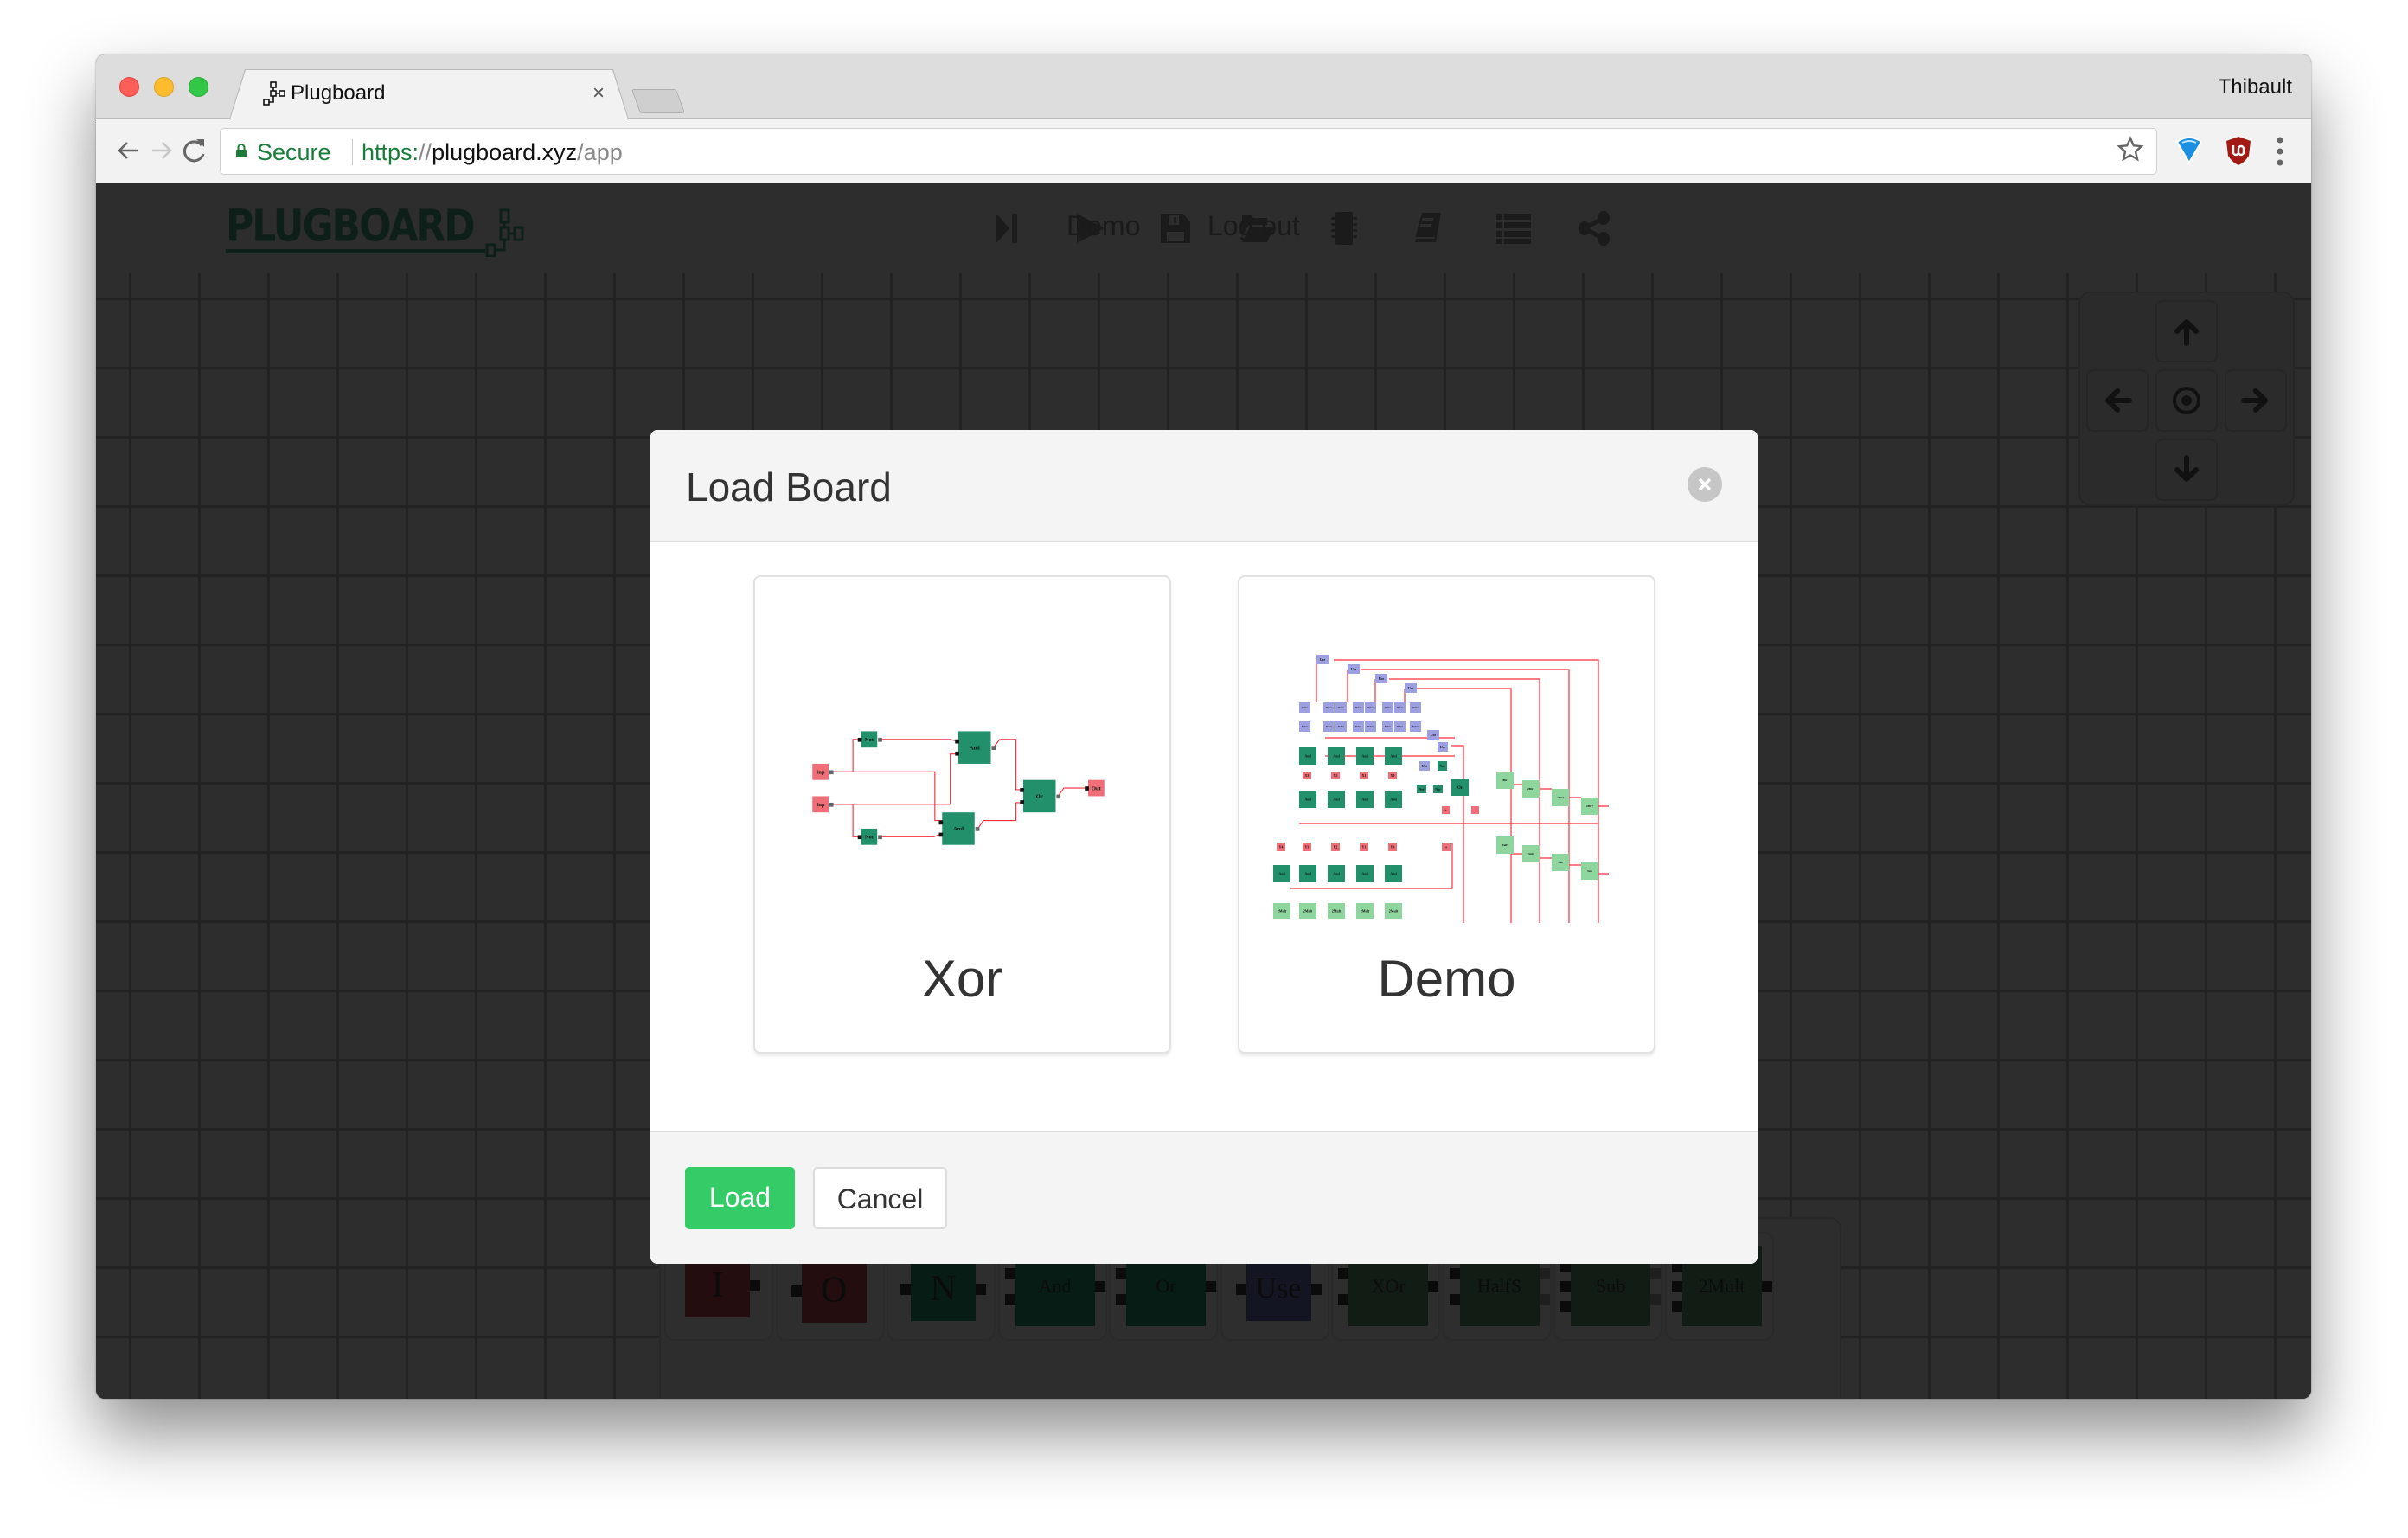 Image resolution: width=2408 pixels, height=1538 pixels. What do you see at coordinates (1281, 846) in the screenshot?
I see `node-label: Y4` at bounding box center [1281, 846].